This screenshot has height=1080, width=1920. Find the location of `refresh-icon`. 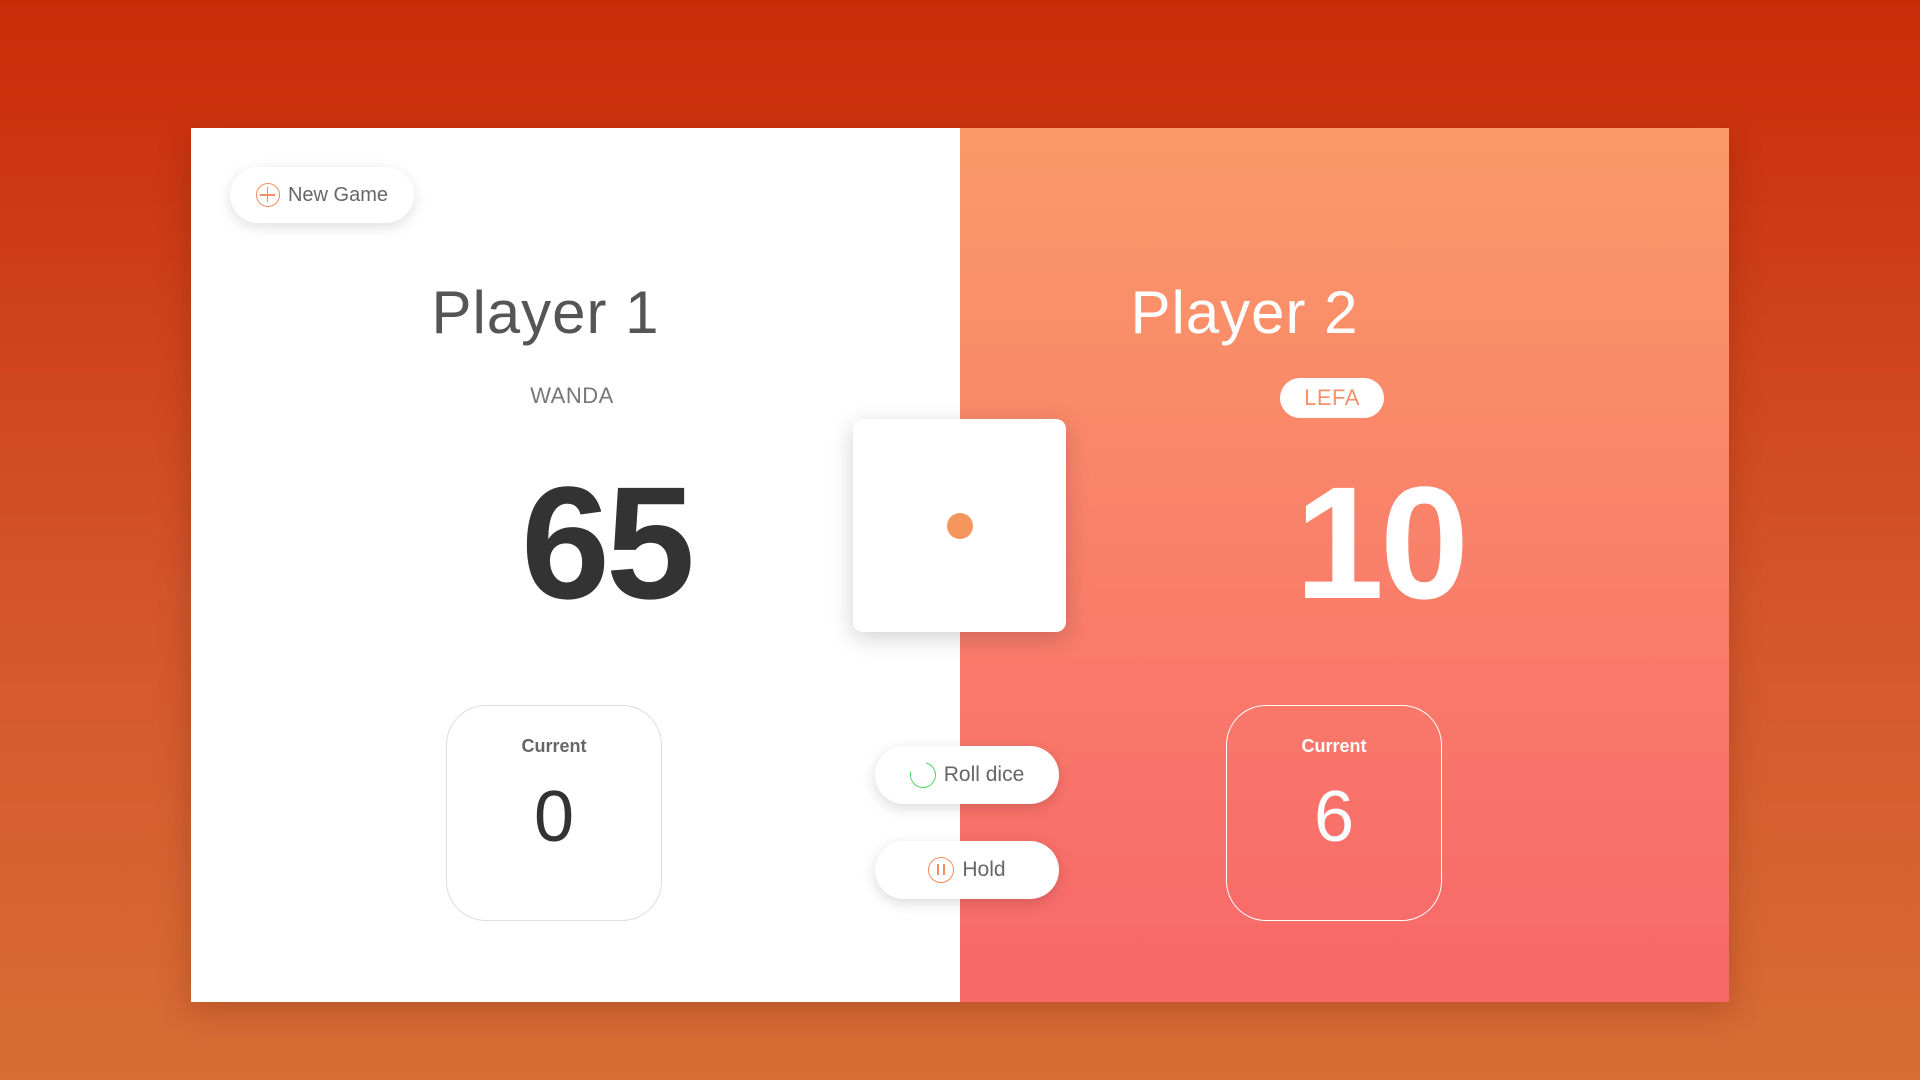

refresh-icon is located at coordinates (922, 775).